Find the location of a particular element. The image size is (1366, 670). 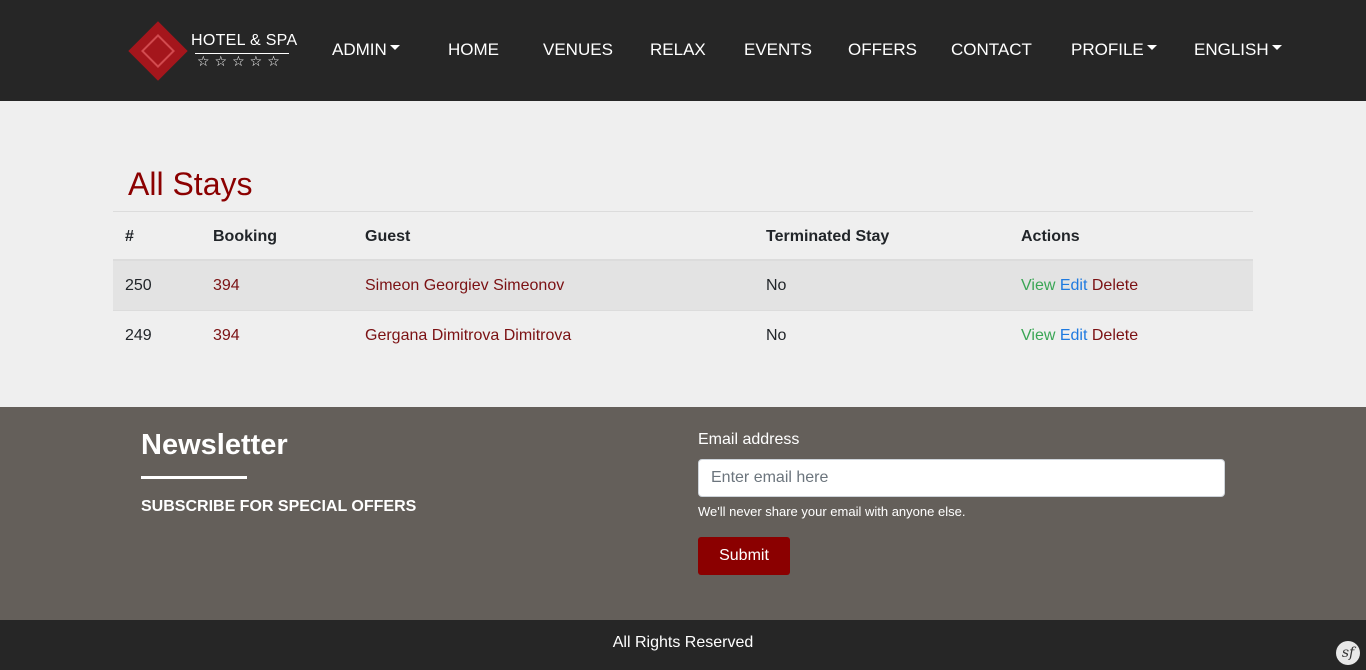

stay-id: 249 is located at coordinates (138, 335).